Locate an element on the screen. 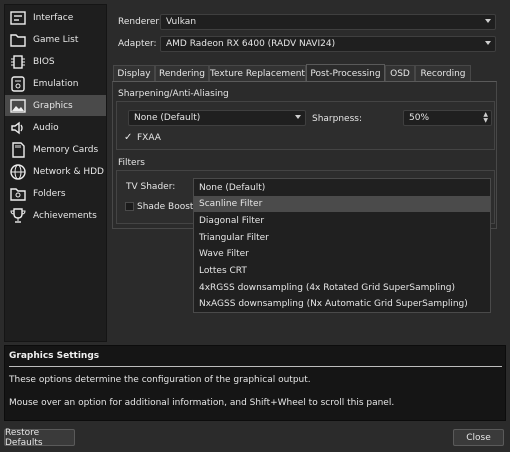 The height and width of the screenshot is (452, 510). sidebar-item-label: Audio is located at coordinates (46, 127).